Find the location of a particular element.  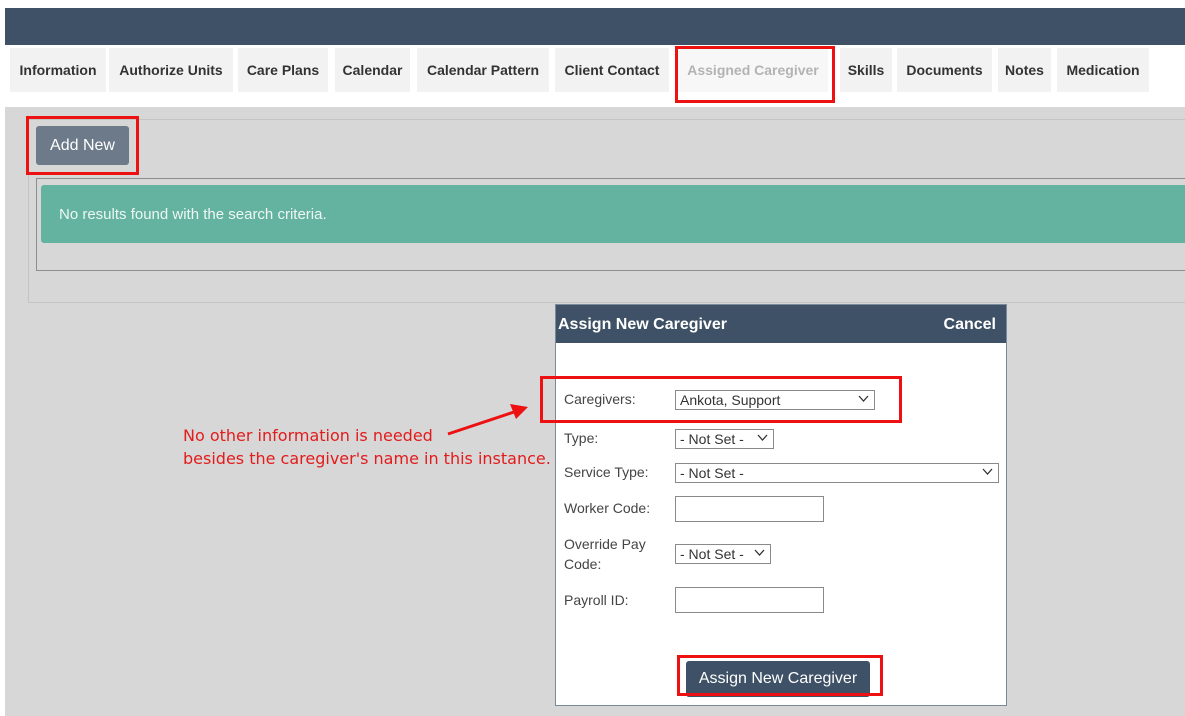

tab-authorize-units: Authorize Units is located at coordinates (171, 70).